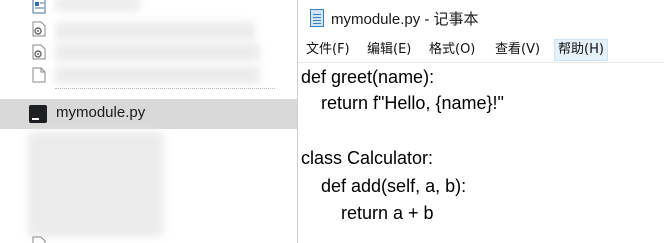 The height and width of the screenshot is (243, 664). I want to click on menu-file: 文件(F), so click(328, 50).